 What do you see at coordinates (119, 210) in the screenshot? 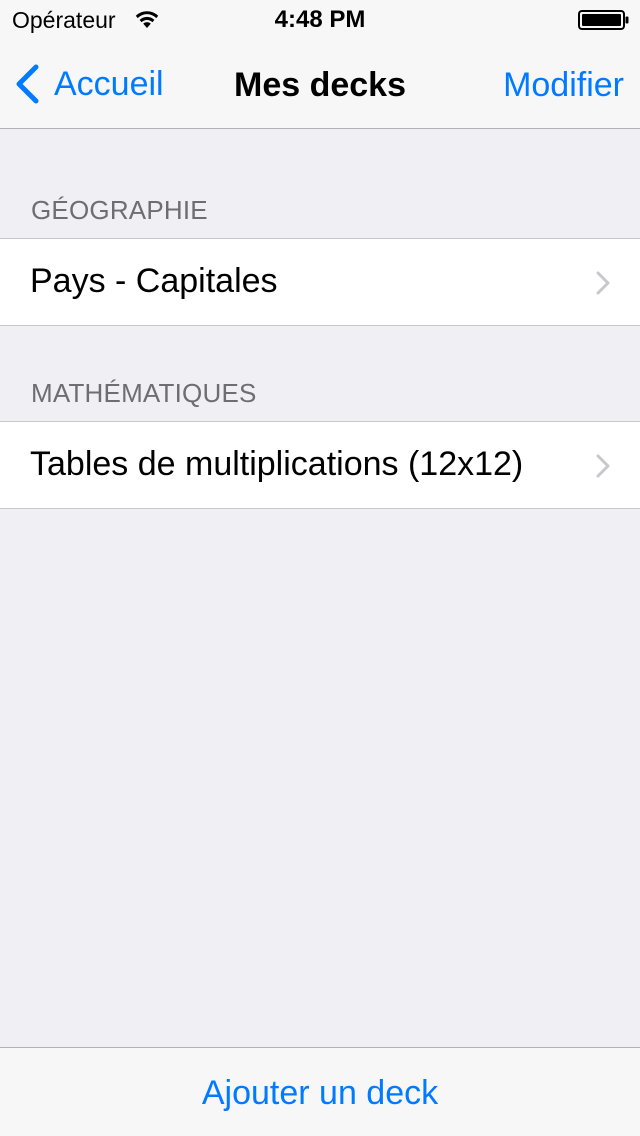
I see `section-header-geography: GÉOGRAPHIE` at bounding box center [119, 210].